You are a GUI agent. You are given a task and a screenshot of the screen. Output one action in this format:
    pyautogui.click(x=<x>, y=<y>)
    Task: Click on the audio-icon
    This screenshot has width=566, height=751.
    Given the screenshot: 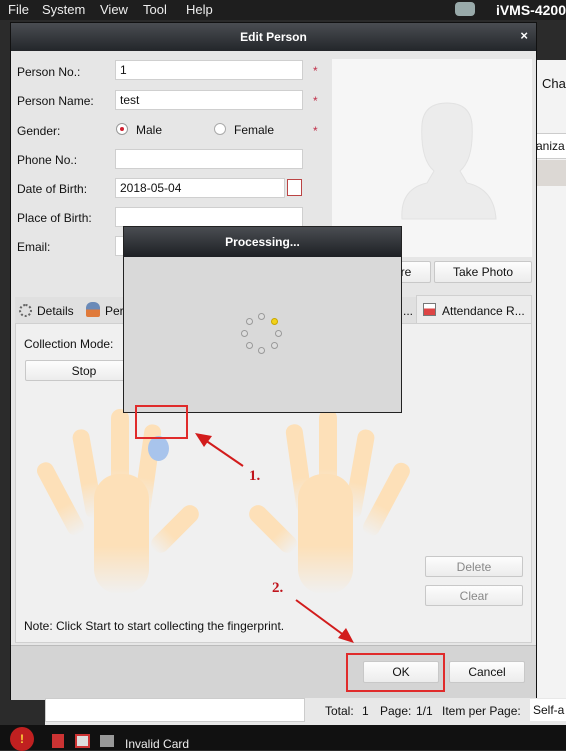 What is the action you would take?
    pyautogui.click(x=107, y=741)
    